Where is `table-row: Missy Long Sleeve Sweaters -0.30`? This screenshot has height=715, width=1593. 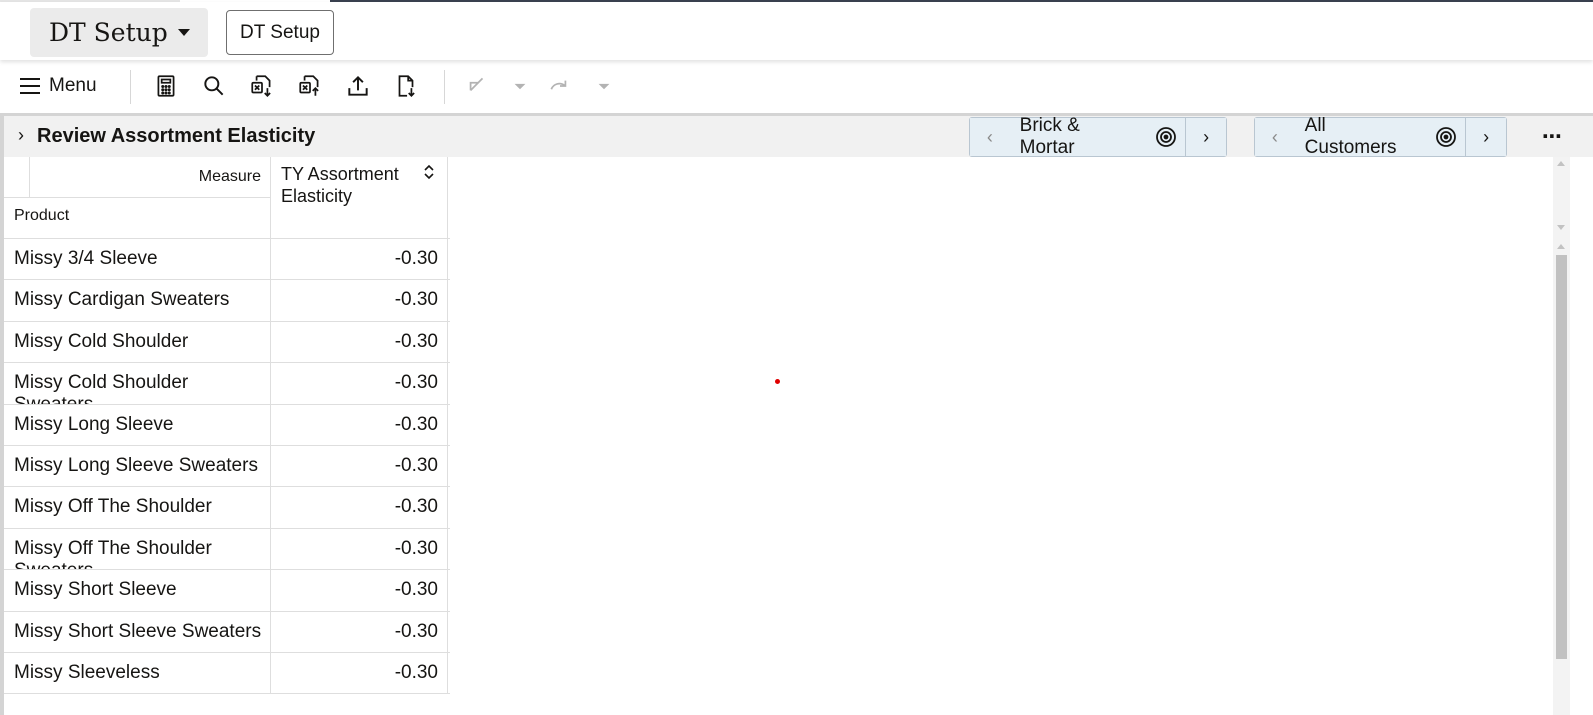
table-row: Missy Long Sleeve Sweaters -0.30 is located at coordinates (227, 466).